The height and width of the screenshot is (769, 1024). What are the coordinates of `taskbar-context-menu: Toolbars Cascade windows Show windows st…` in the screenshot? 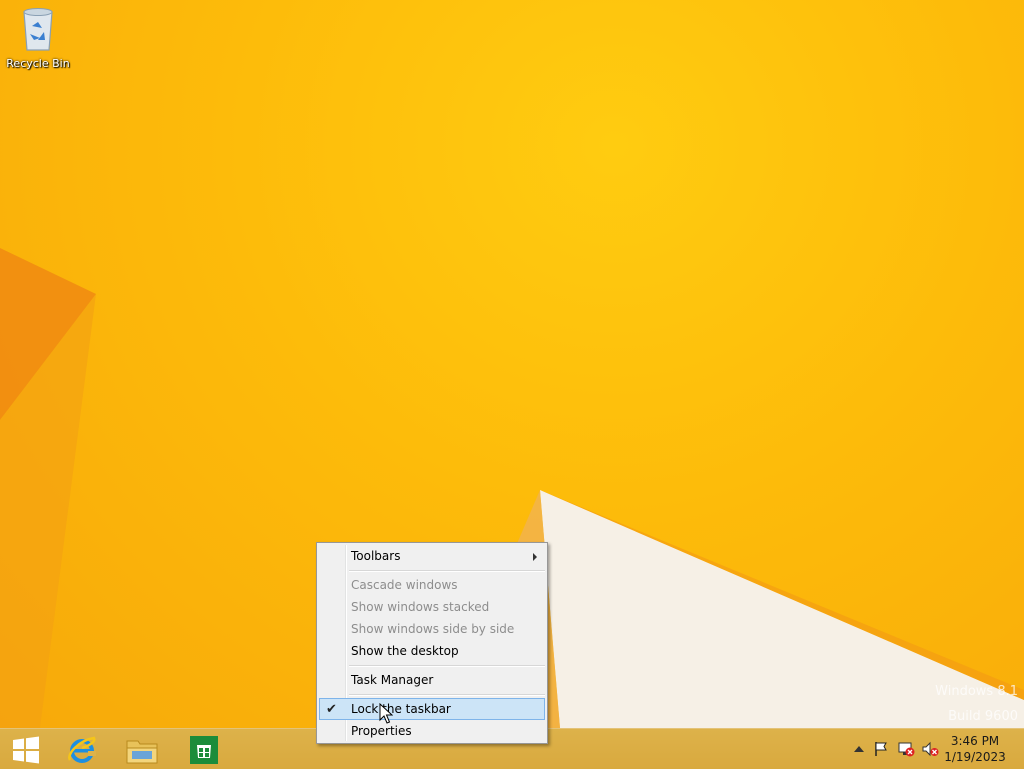 It's located at (432, 643).